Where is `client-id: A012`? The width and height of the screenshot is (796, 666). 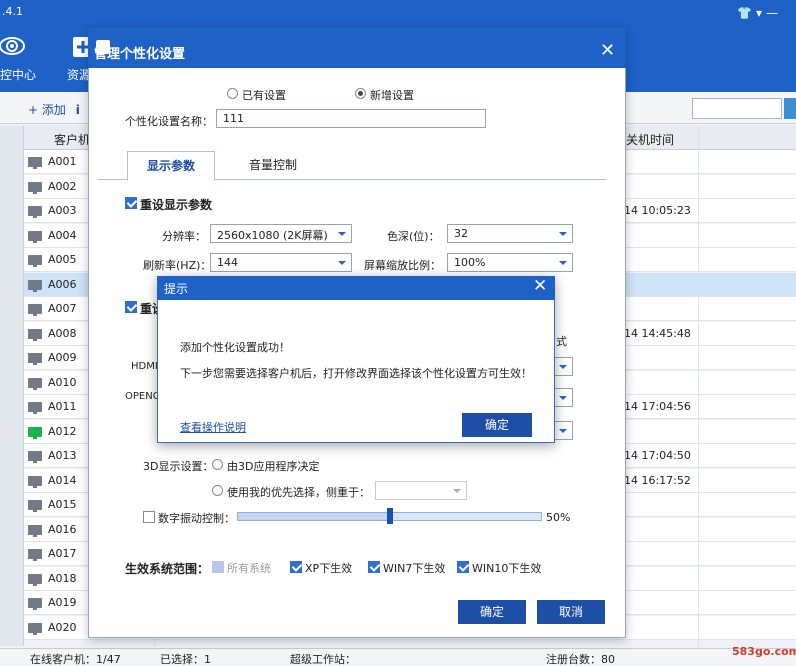 client-id: A012 is located at coordinates (62, 431).